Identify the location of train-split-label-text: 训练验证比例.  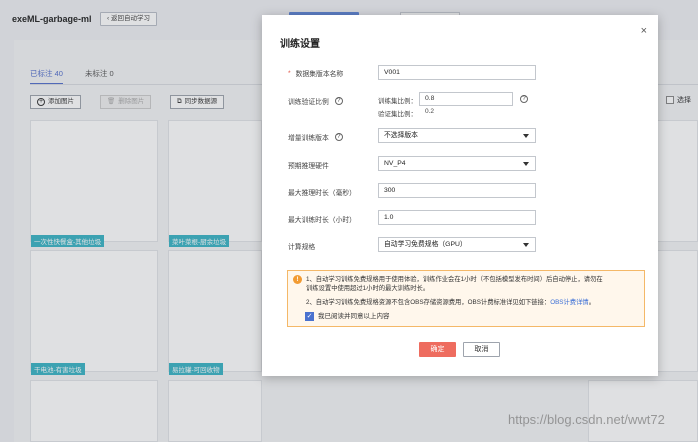
(308, 102).